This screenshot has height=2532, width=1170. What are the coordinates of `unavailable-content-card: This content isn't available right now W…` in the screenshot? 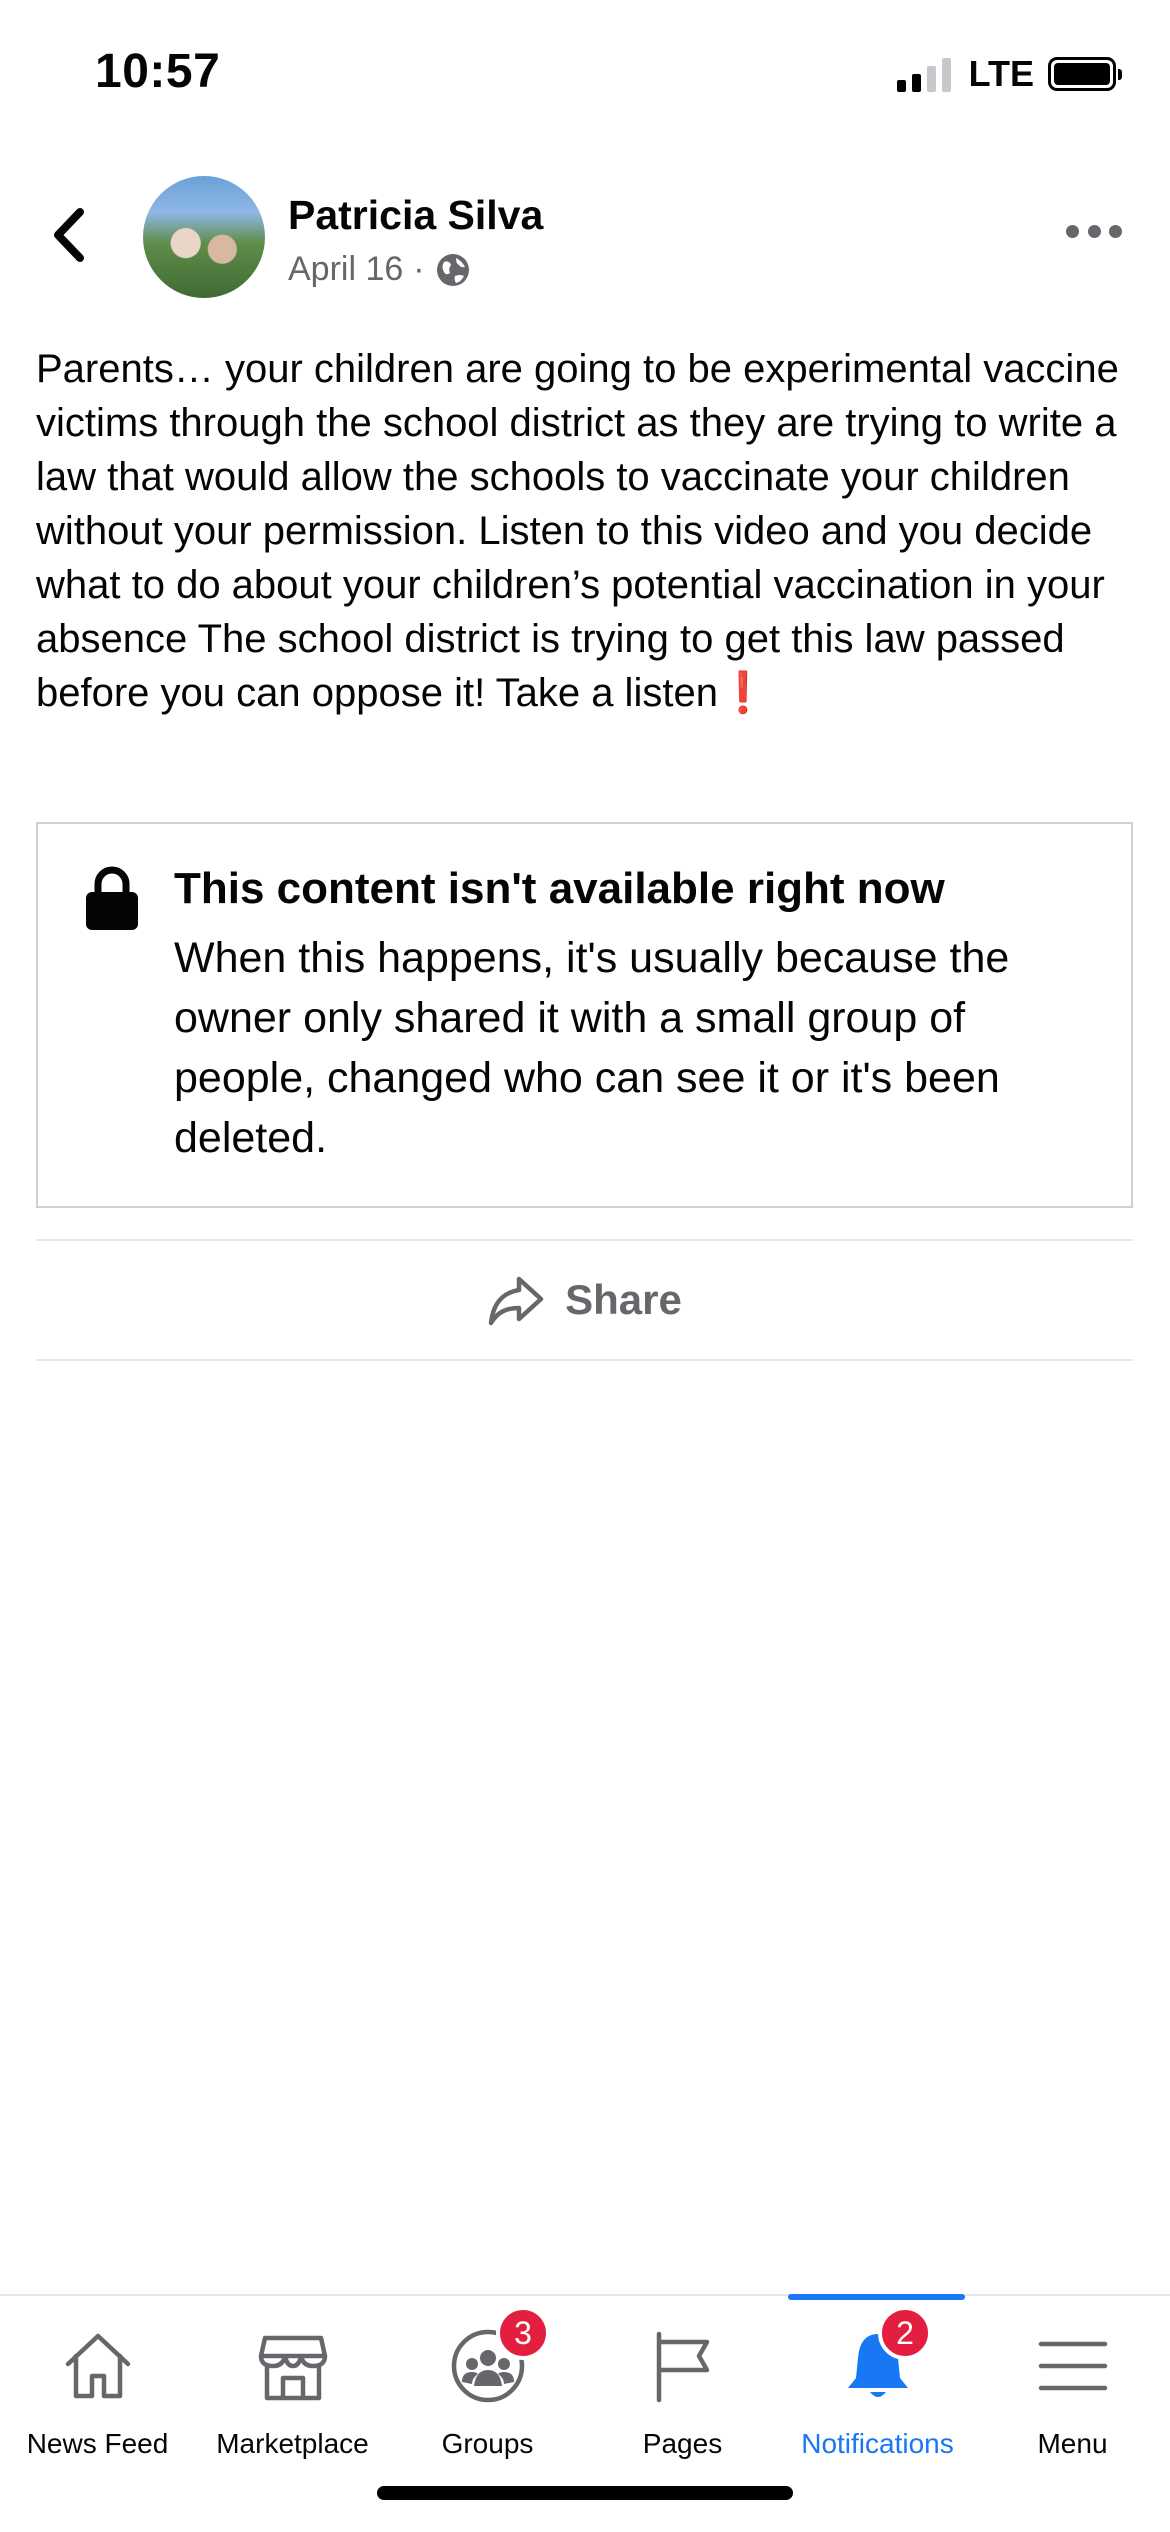 It's located at (584, 1015).